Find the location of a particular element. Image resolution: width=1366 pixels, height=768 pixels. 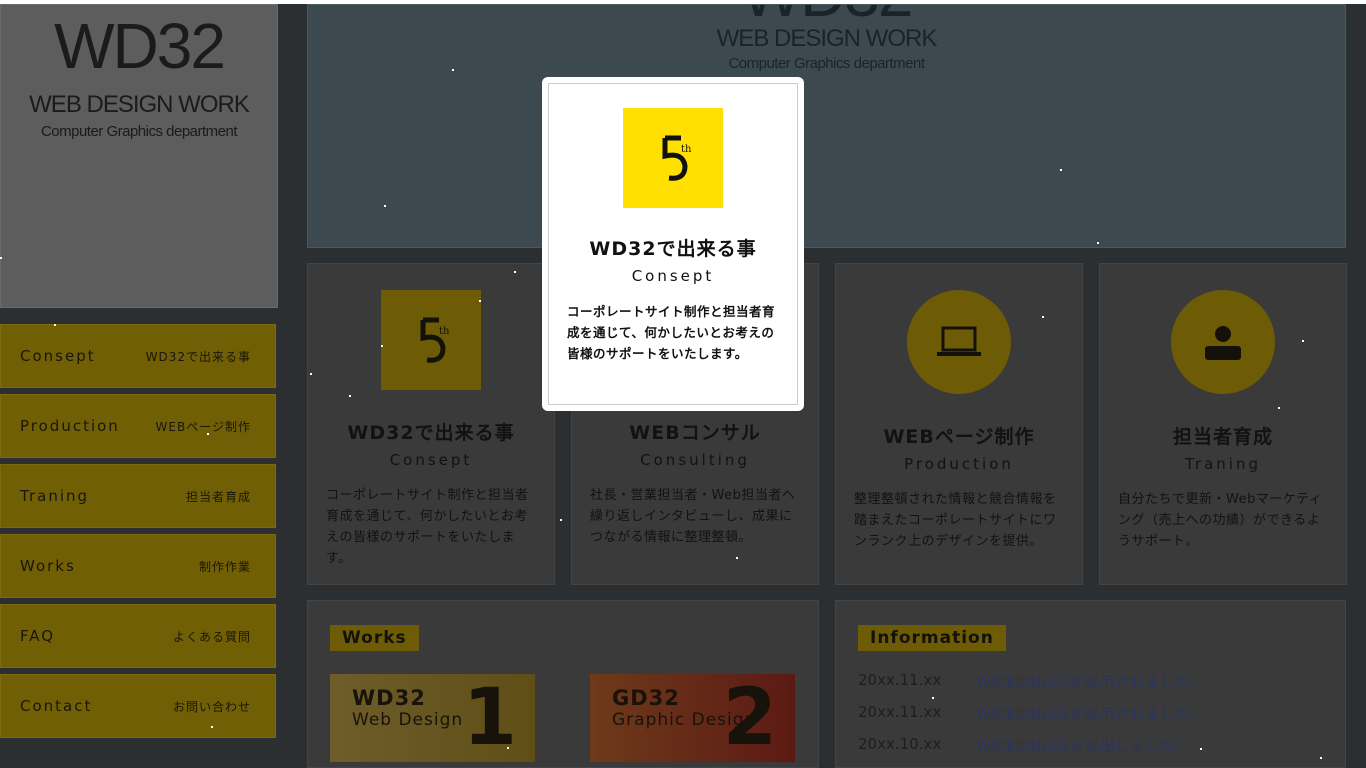

modal-title: WD32で出来る事 is located at coordinates (673, 249).